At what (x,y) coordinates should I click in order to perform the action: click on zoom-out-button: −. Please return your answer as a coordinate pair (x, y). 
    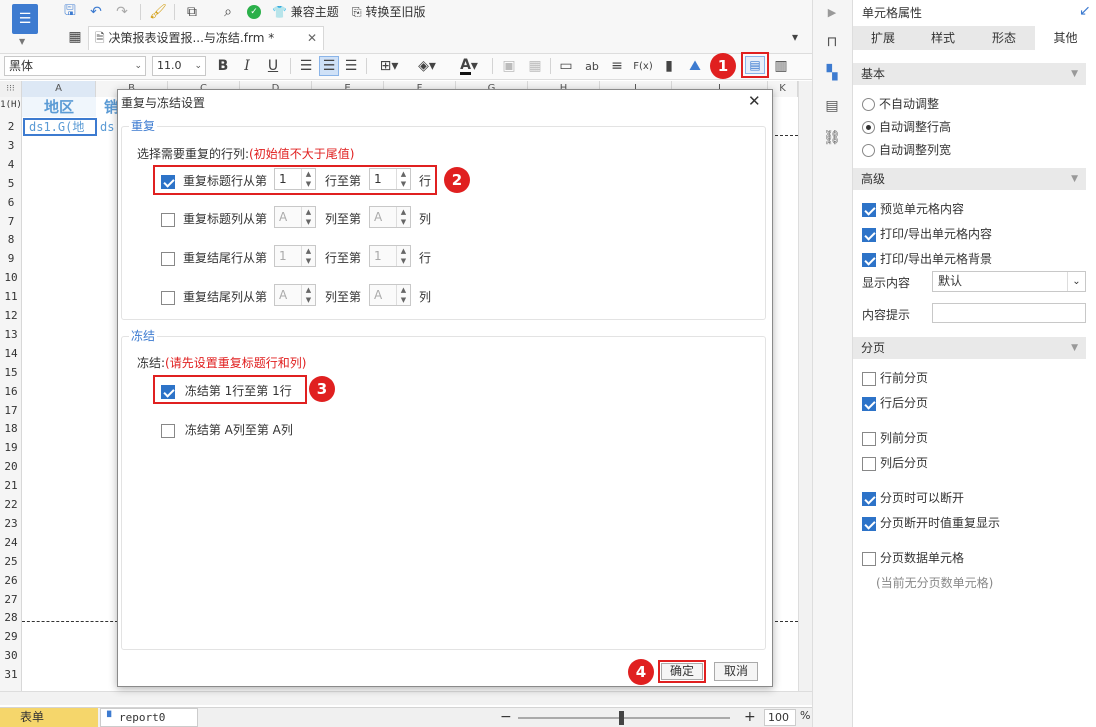
    Looking at the image, I should click on (506, 717).